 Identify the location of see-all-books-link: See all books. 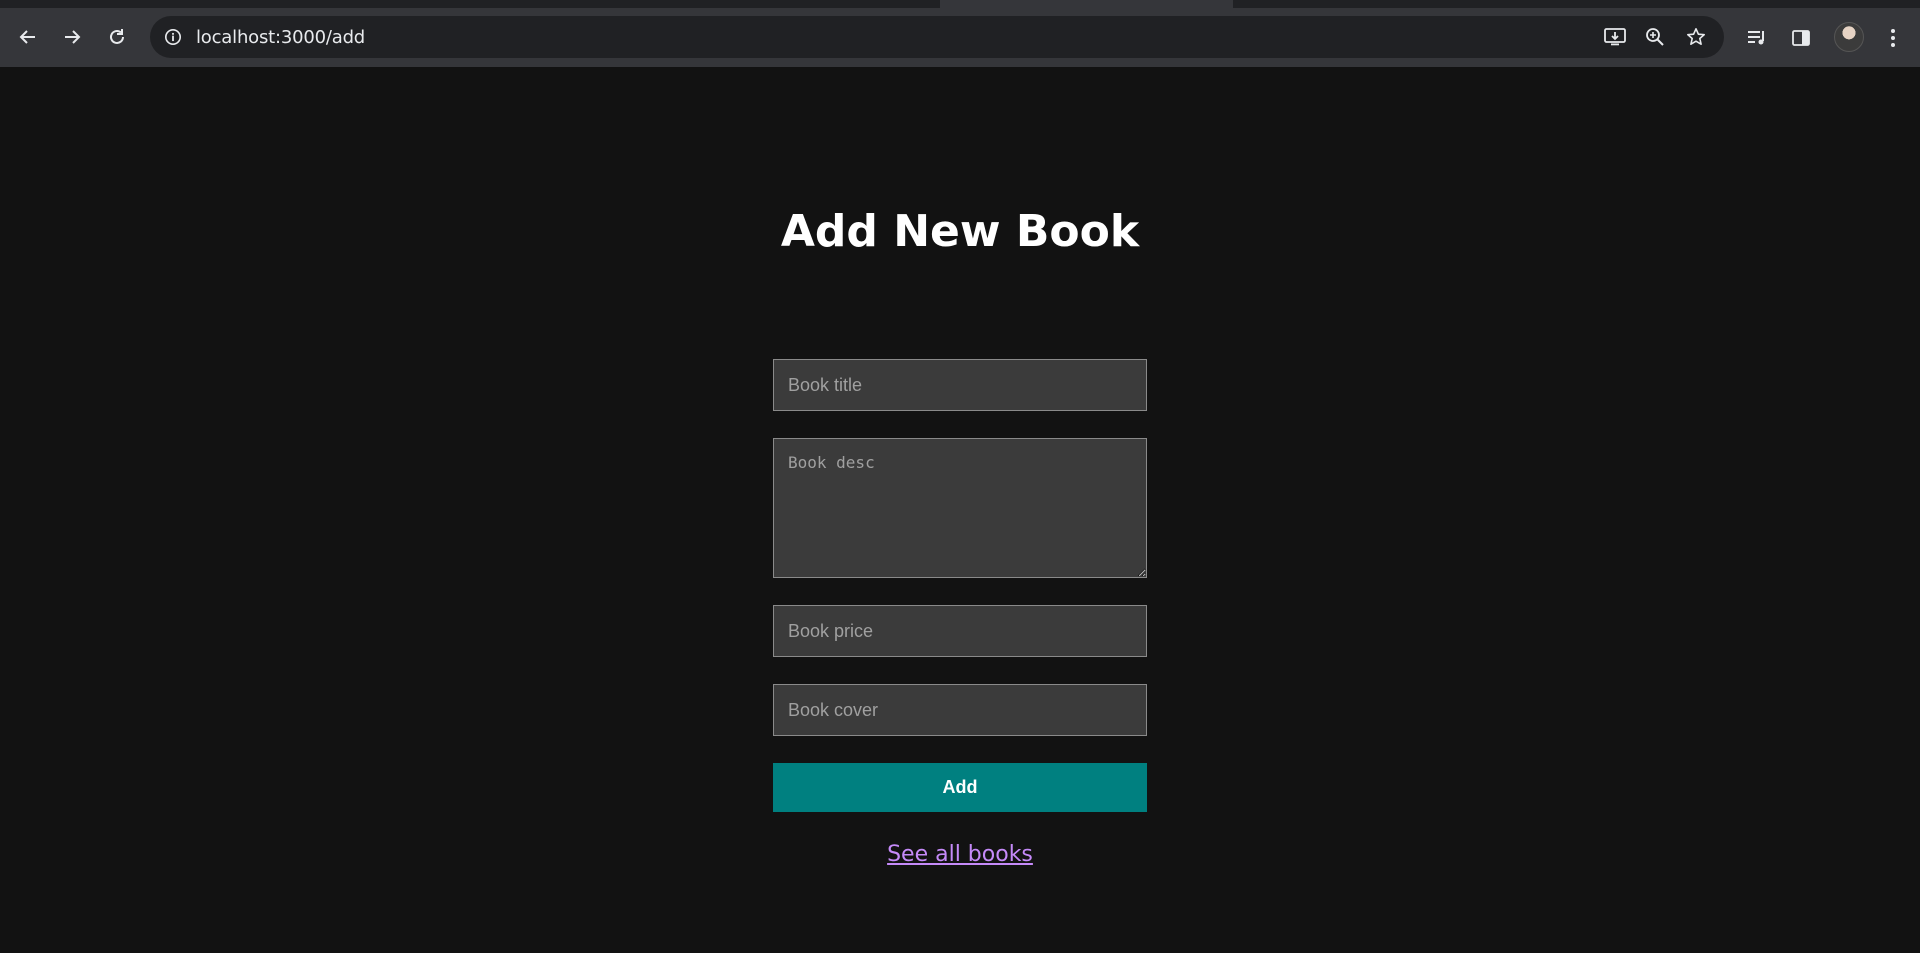
(960, 854).